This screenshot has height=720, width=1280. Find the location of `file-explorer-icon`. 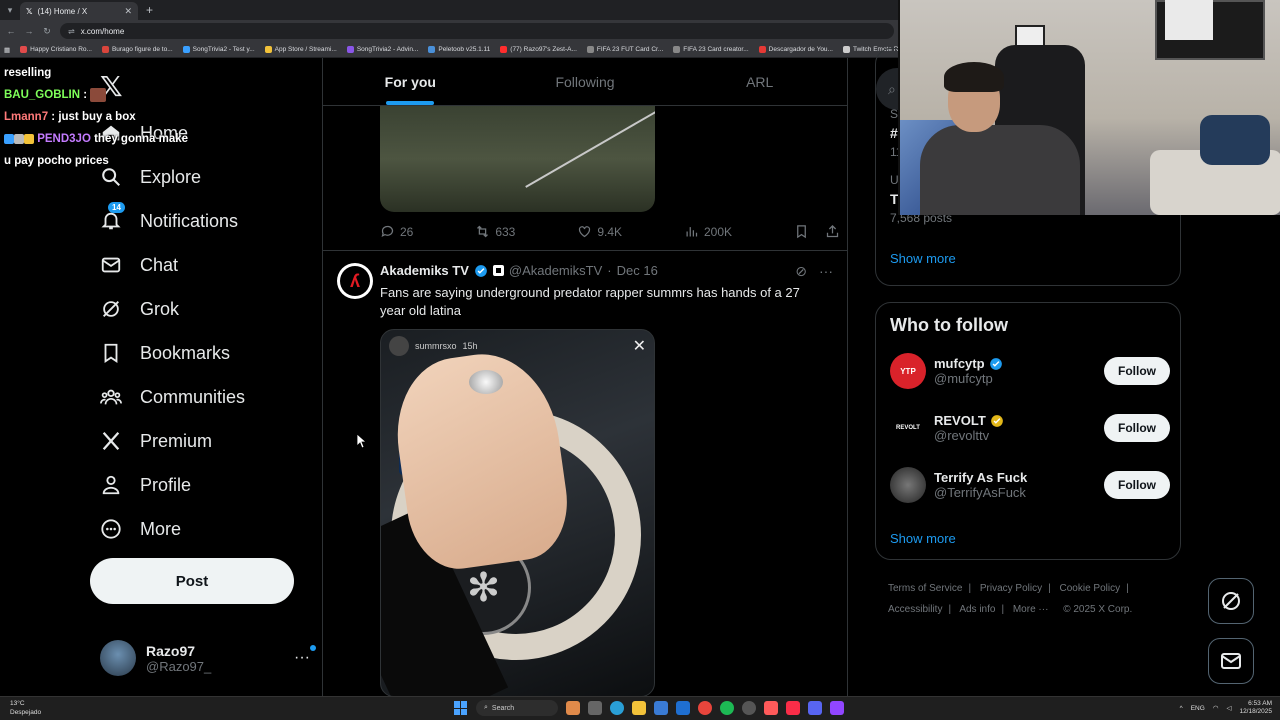

file-explorer-icon is located at coordinates (639, 708).